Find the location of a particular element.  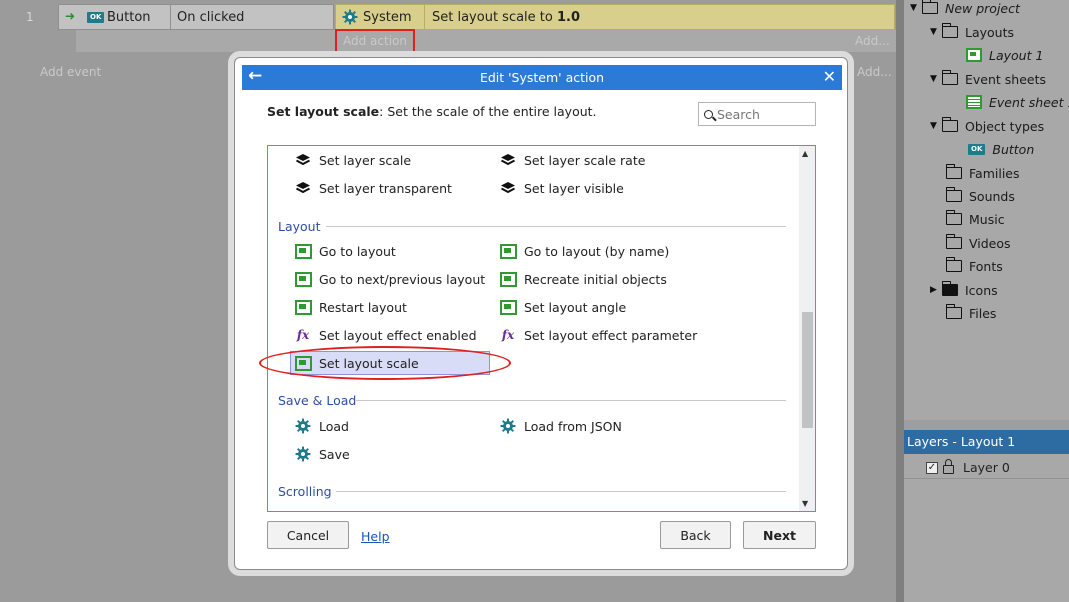

scrollbar-thumb is located at coordinates (807, 370).